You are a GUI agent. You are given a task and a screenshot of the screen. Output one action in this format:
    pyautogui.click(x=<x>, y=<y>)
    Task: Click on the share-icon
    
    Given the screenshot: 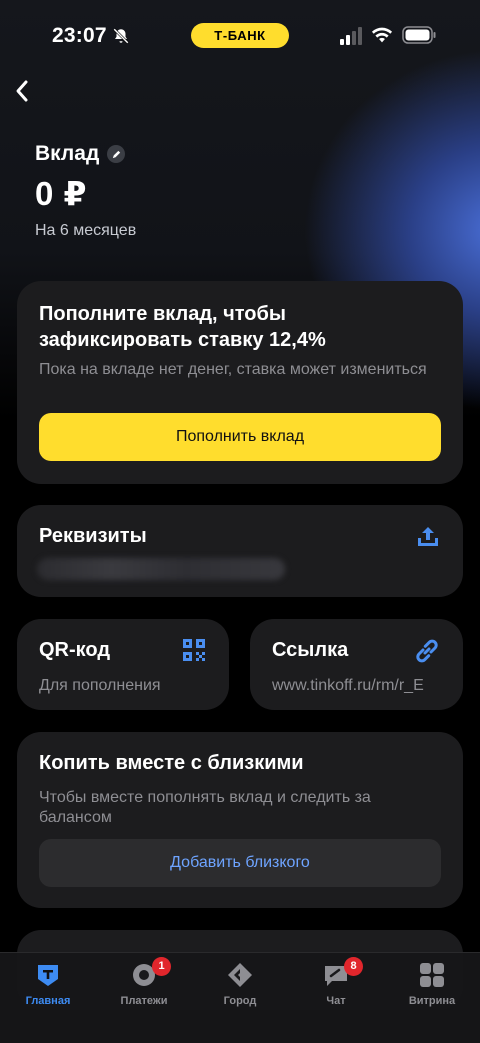 What is the action you would take?
    pyautogui.click(x=428, y=537)
    